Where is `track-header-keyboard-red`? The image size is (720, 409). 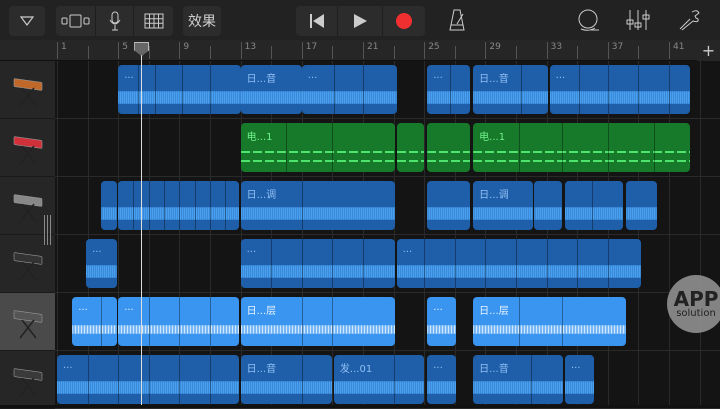
track-header-keyboard-red is located at coordinates (27, 148).